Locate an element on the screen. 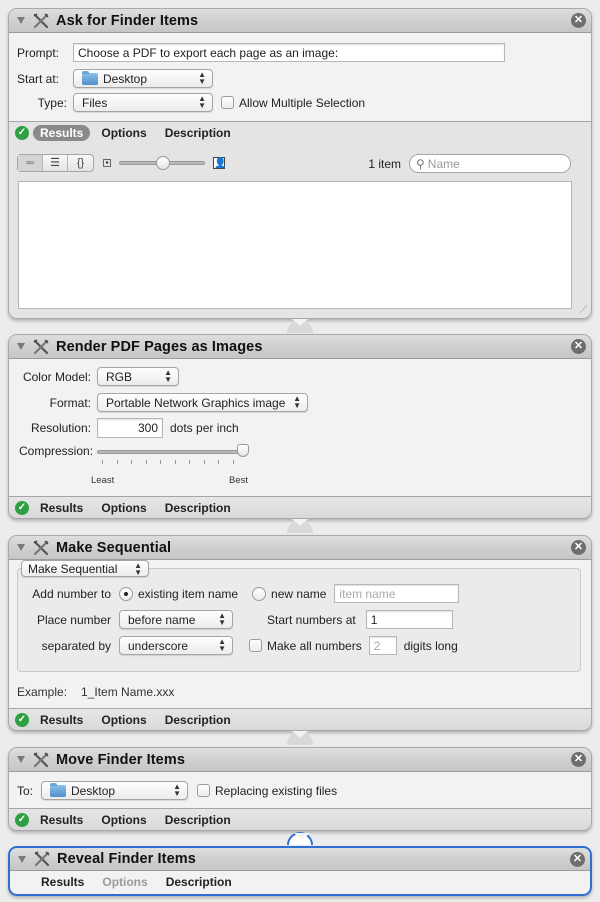  action-titlebar: Render PDF Pages as Images ✕ is located at coordinates (300, 347).